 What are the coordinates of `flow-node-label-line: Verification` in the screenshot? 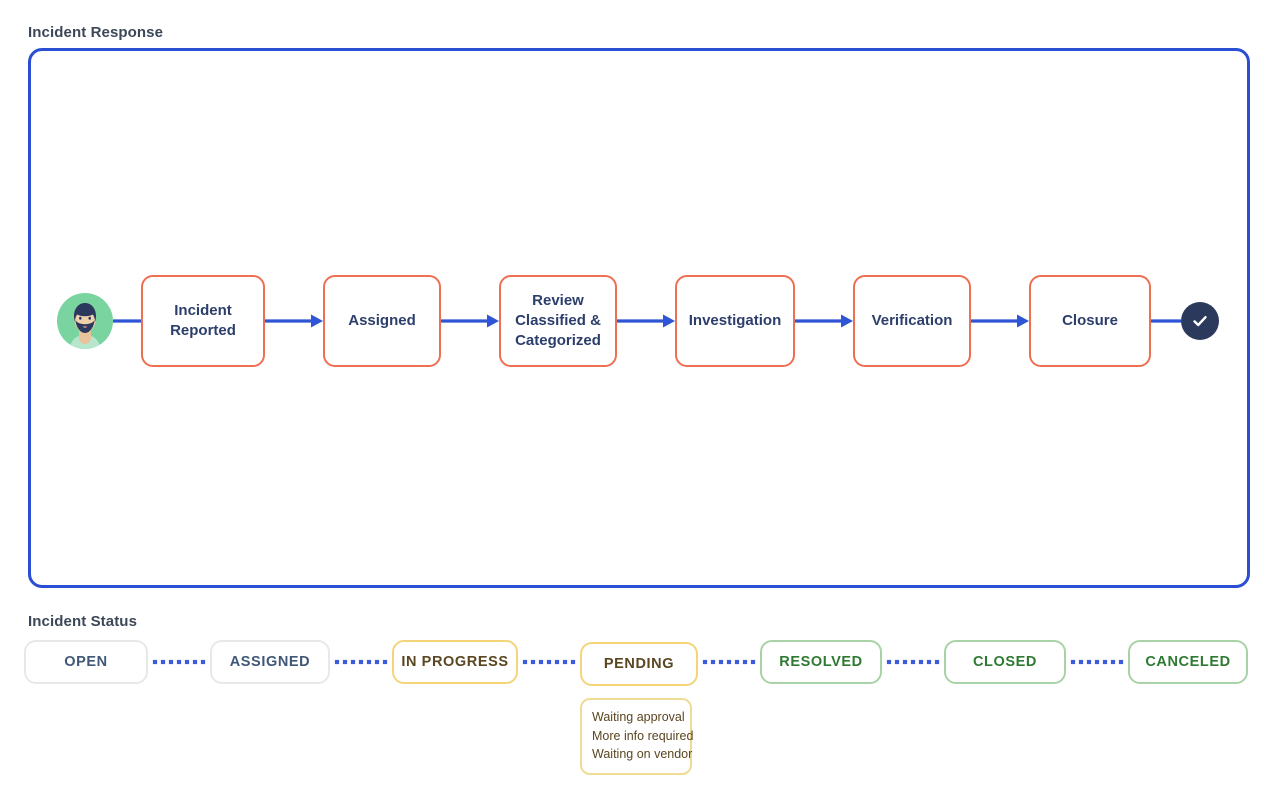 It's located at (912, 321).